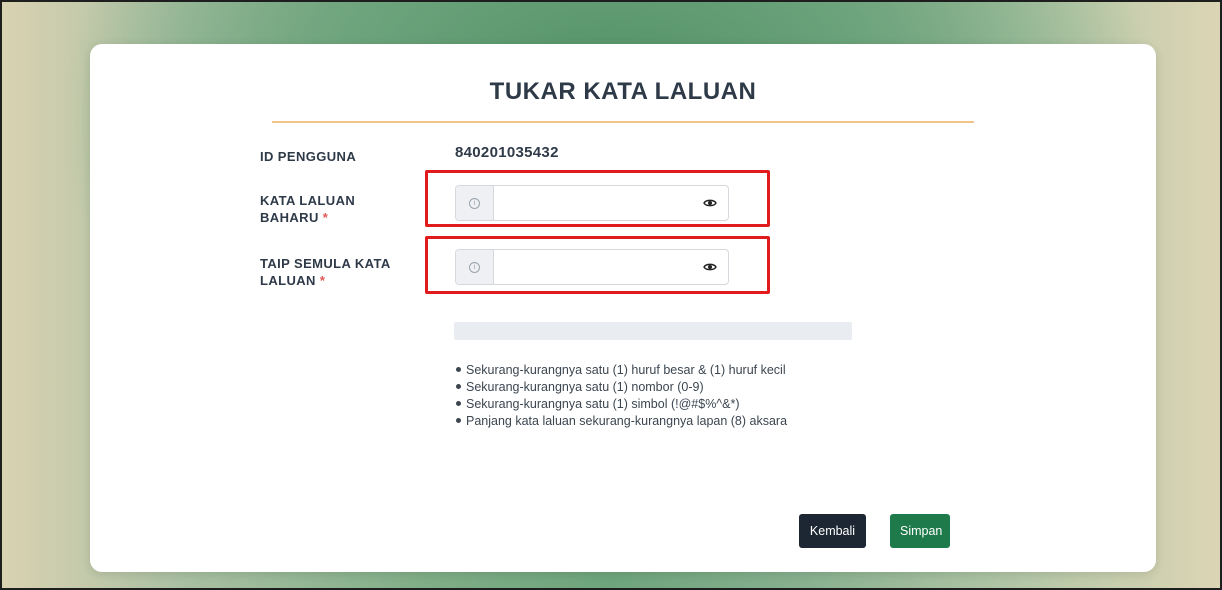 The width and height of the screenshot is (1222, 590). What do you see at coordinates (653, 331) in the screenshot?
I see `password-strength-bar` at bounding box center [653, 331].